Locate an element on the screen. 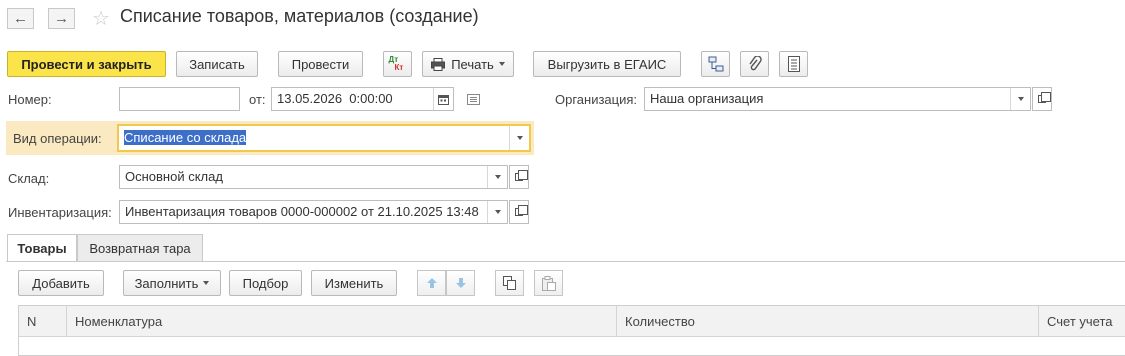 The width and height of the screenshot is (1125, 356). calendar-icon is located at coordinates (443, 99).